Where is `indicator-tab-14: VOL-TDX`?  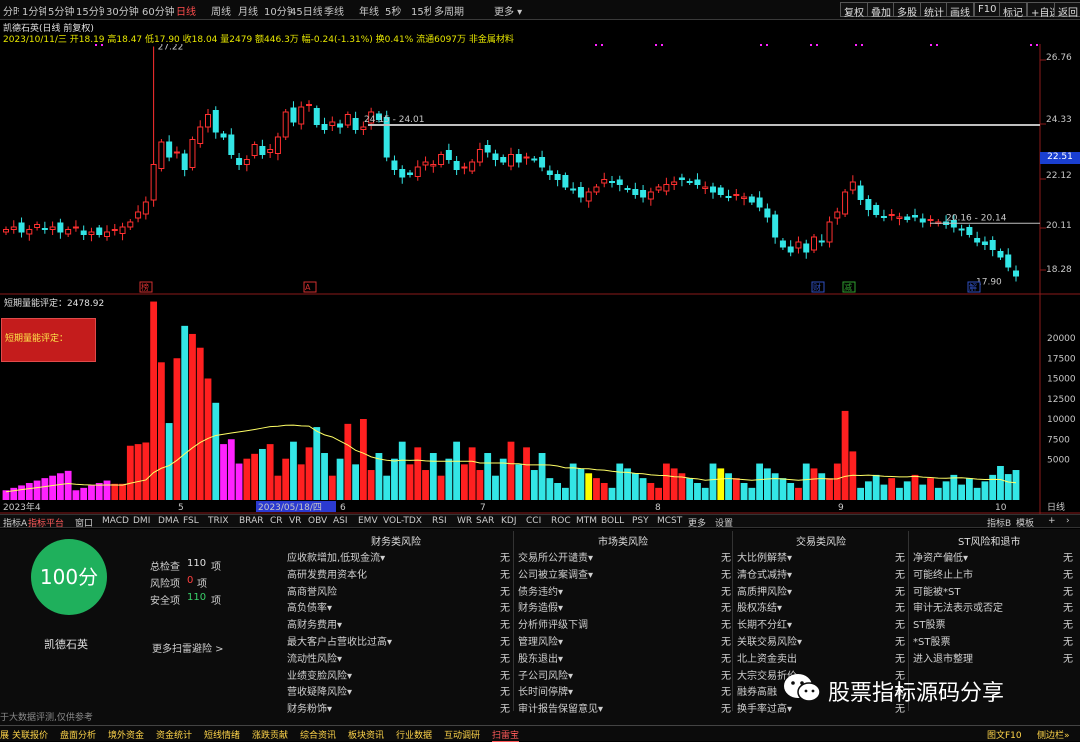 indicator-tab-14: VOL-TDX is located at coordinates (402, 521).